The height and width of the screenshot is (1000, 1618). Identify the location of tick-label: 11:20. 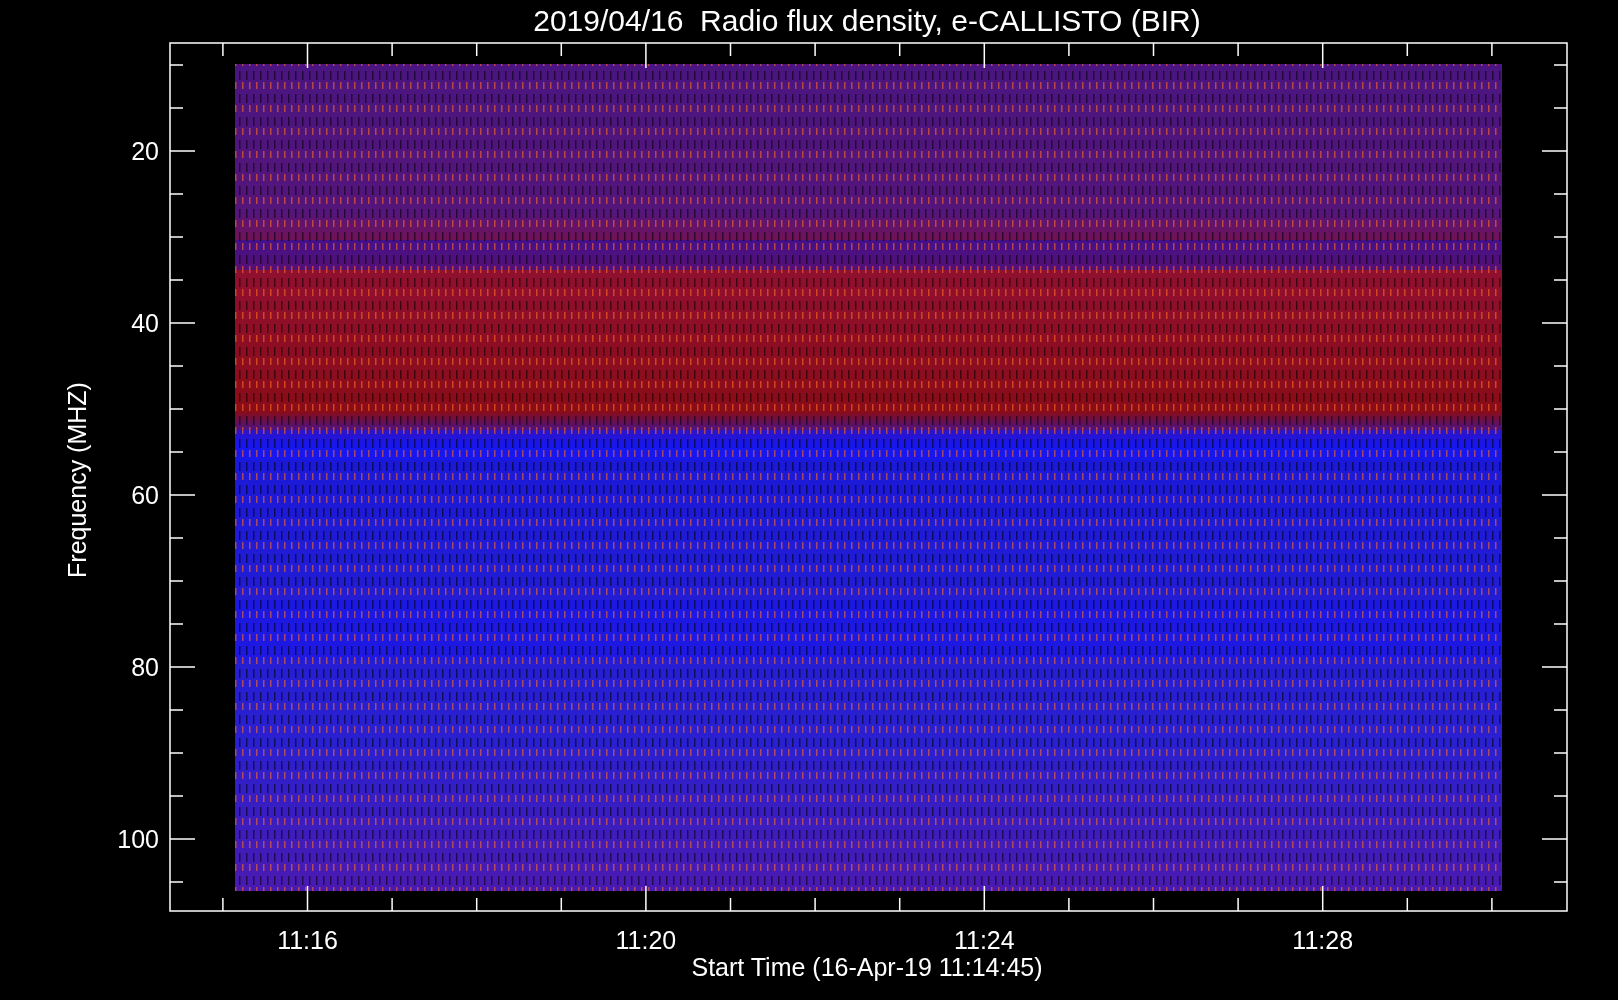
(646, 940).